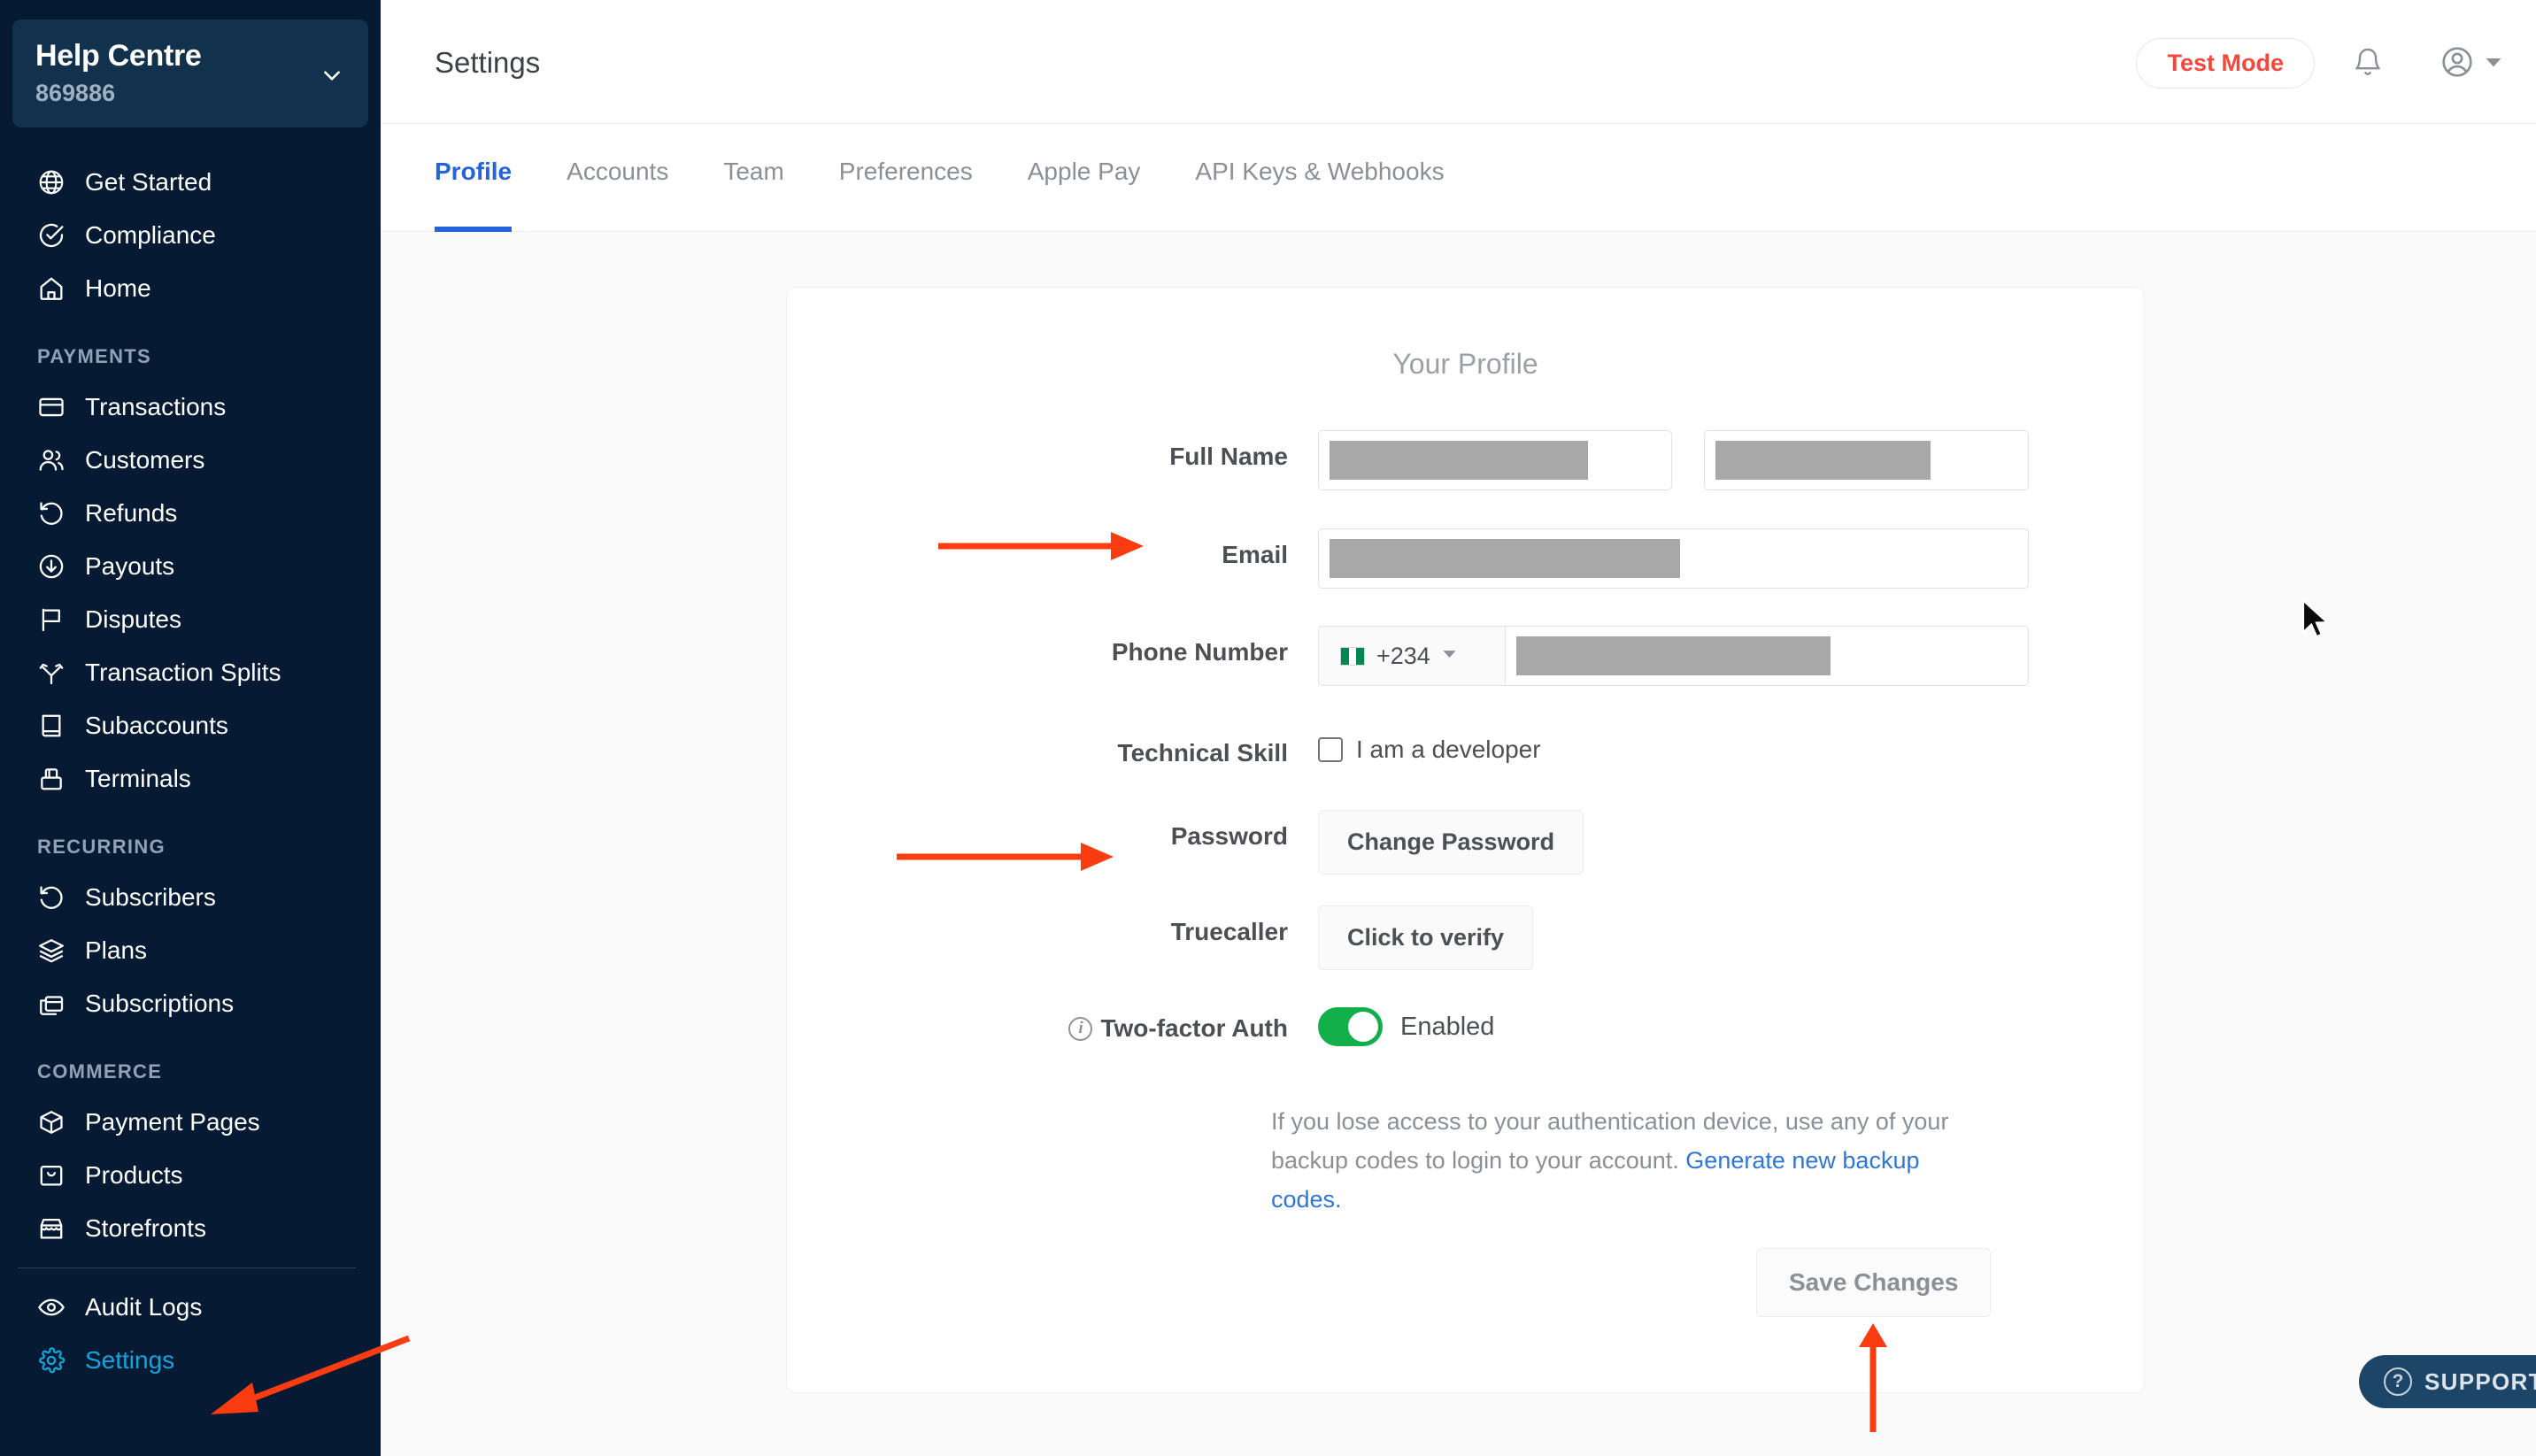 This screenshot has width=2536, height=1456. Describe the element at coordinates (1426, 937) in the screenshot. I see `truecaller-verify-button: Click to verify` at that location.